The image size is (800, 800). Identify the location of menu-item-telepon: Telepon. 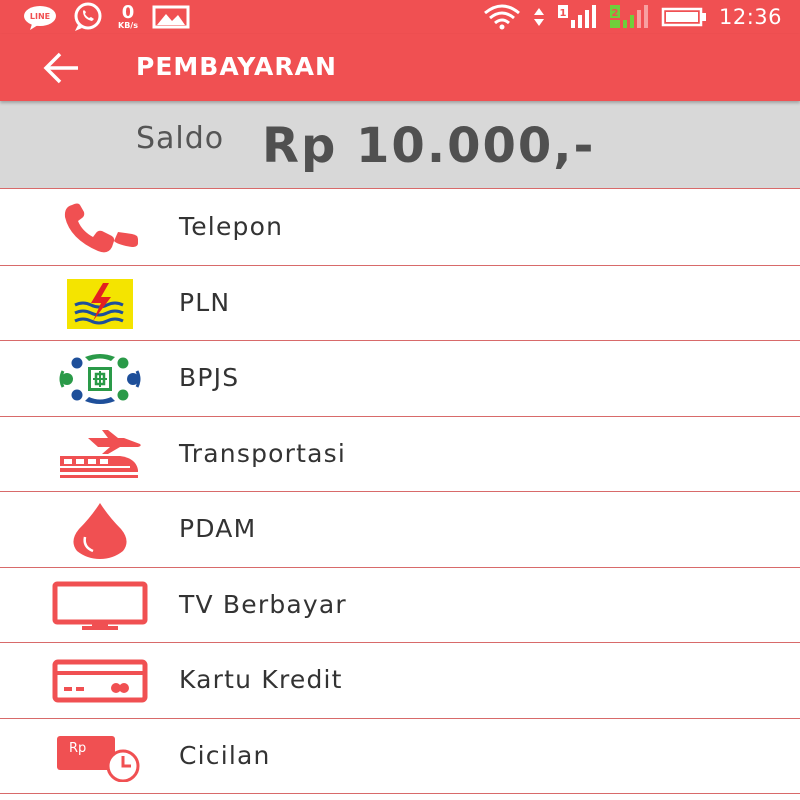
(400, 228).